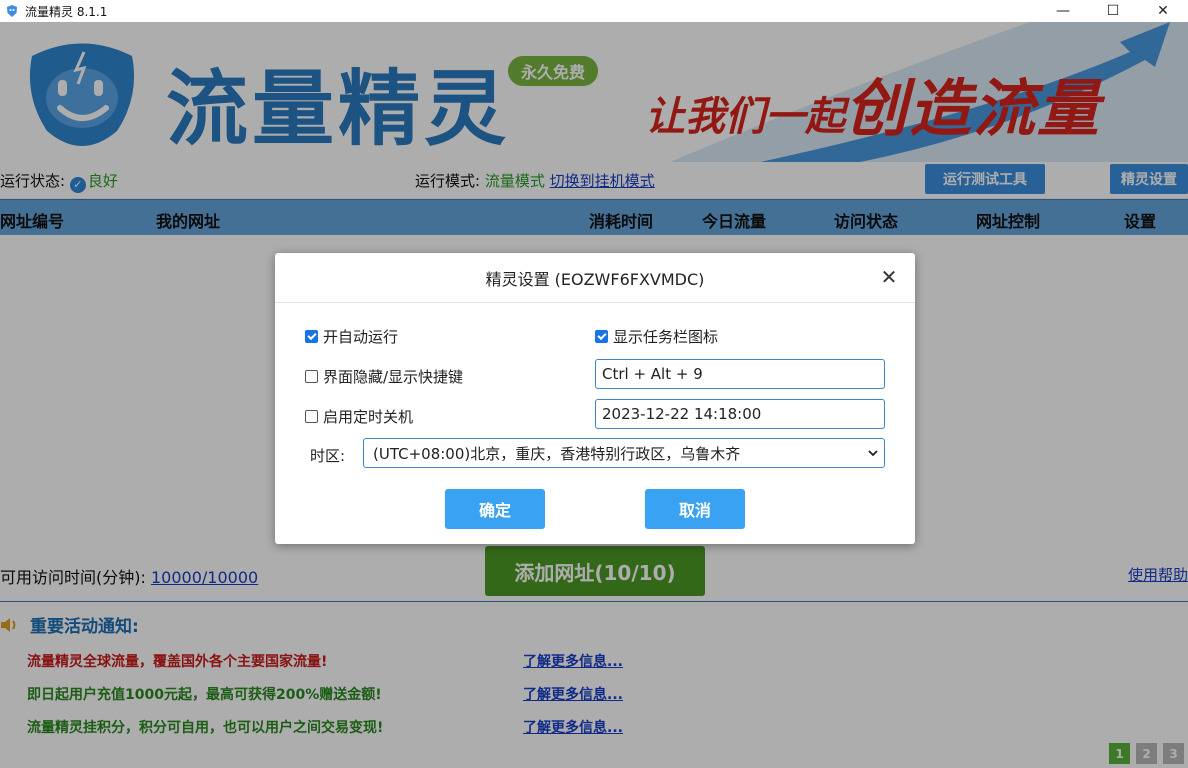 The width and height of the screenshot is (1188, 768). I want to click on hotkey-input: Ctrl + Alt + 9, so click(740, 374).